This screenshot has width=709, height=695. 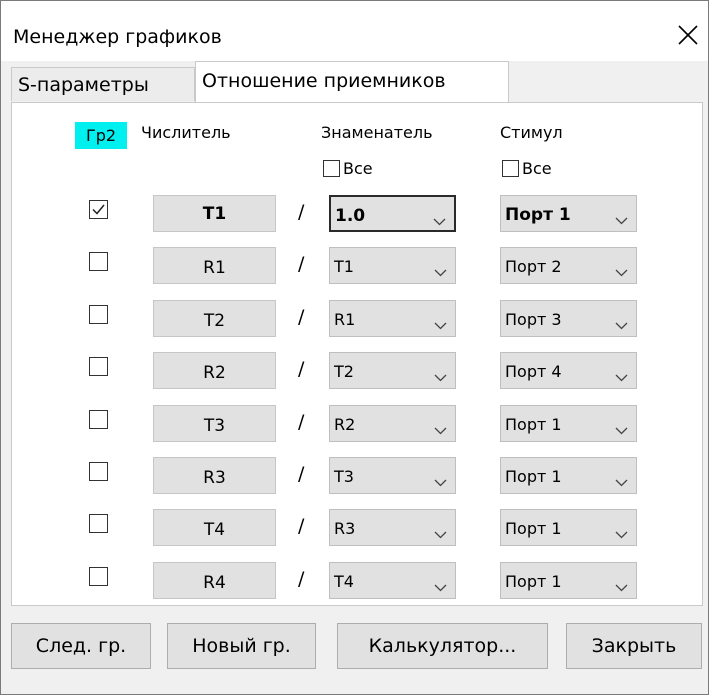 I want to click on denominator-select: 1.0, so click(x=392, y=213).